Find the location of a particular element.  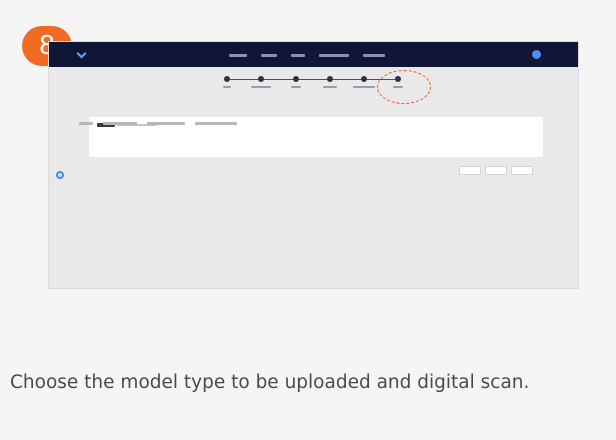

finish-button is located at coordinates (522, 170).